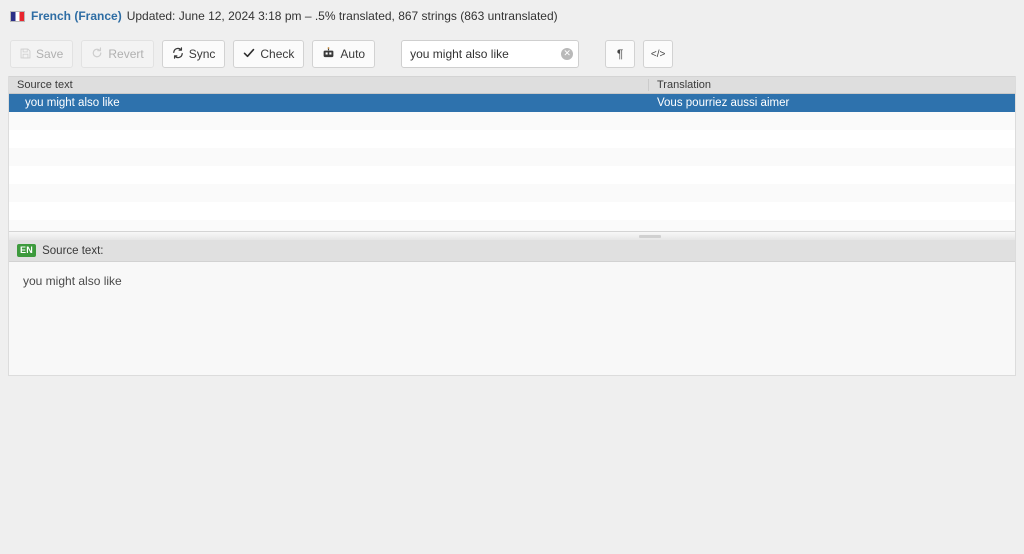 The height and width of the screenshot is (554, 1024). I want to click on sync-button: Sync, so click(193, 54).